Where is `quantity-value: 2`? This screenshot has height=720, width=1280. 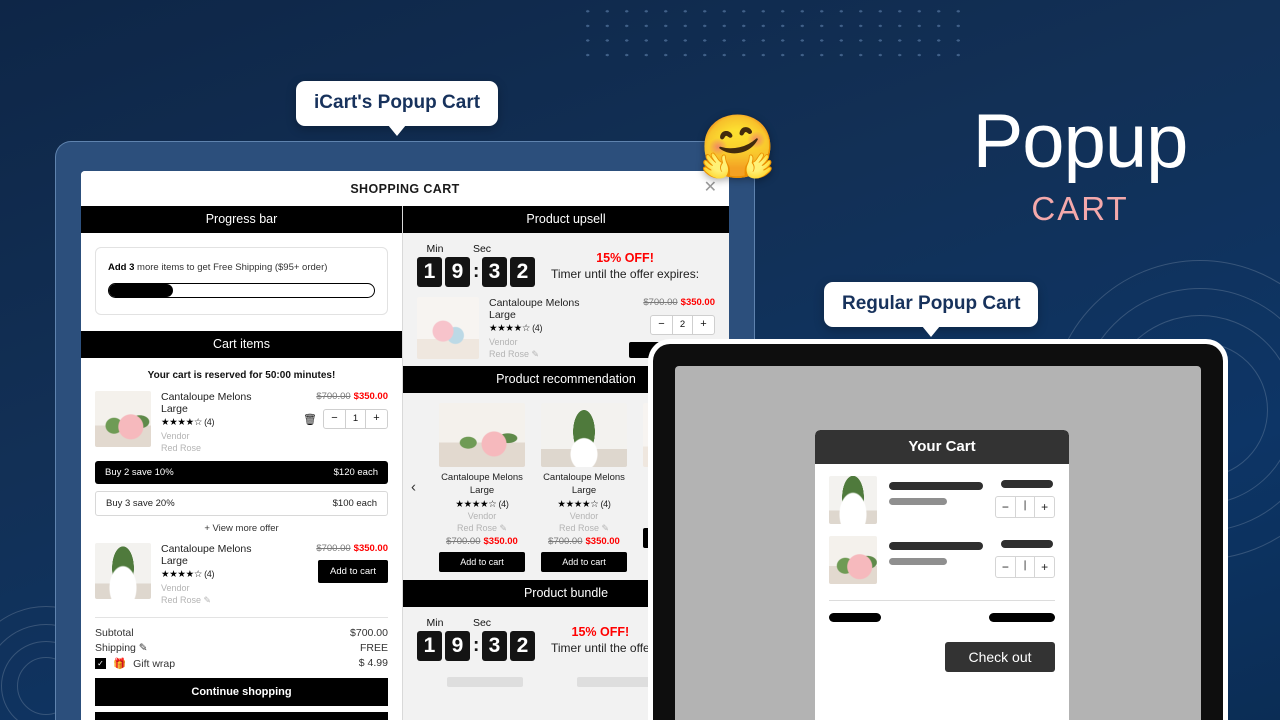
quantity-value: 2 is located at coordinates (682, 325).